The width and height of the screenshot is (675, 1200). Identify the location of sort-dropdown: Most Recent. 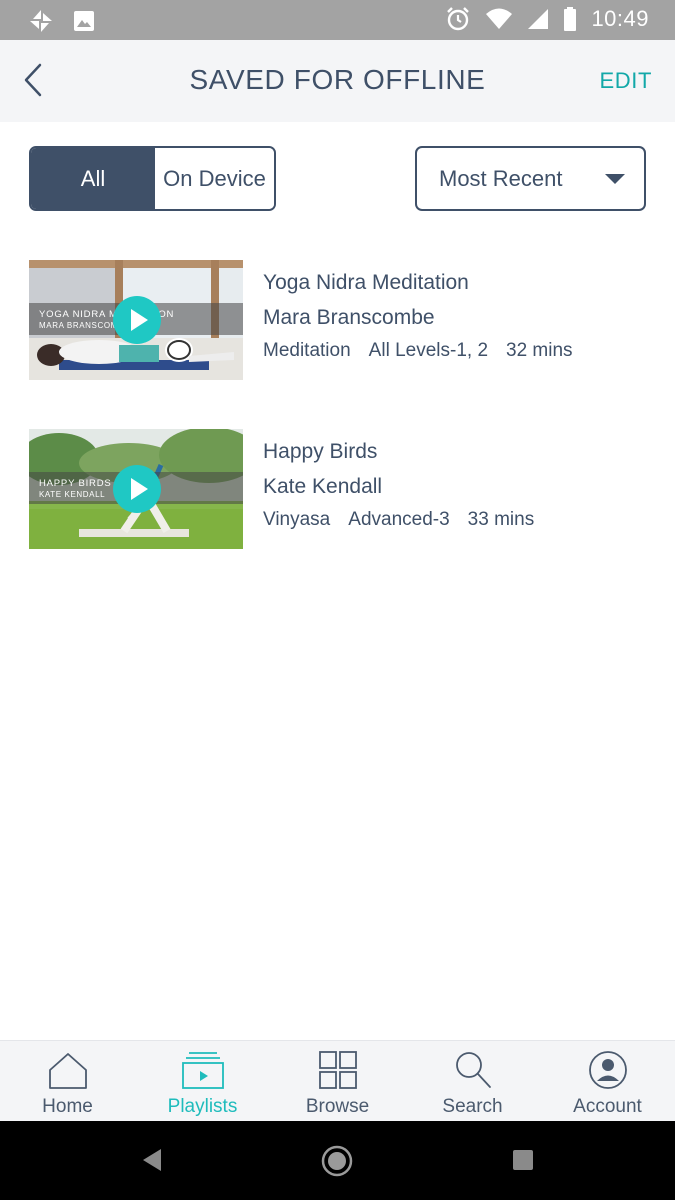
(530, 178).